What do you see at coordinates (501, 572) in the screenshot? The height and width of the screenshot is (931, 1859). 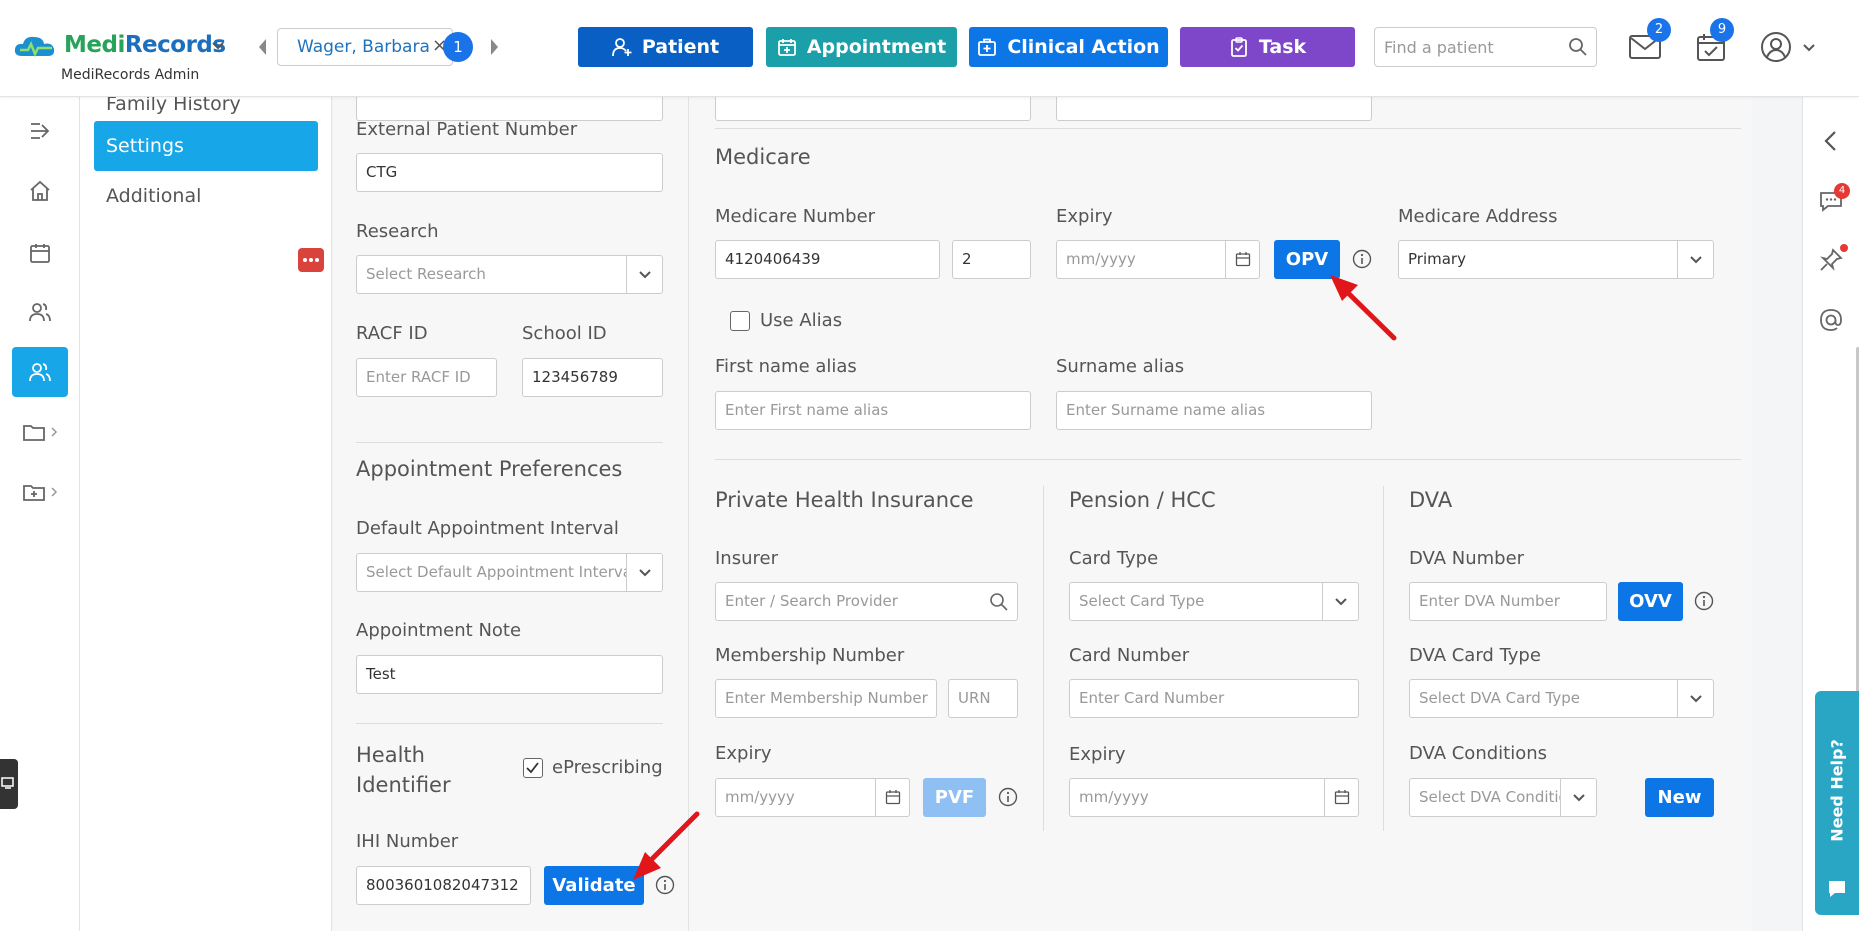 I see `default-interval-placeholder: Select Default Appointment Interval` at bounding box center [501, 572].